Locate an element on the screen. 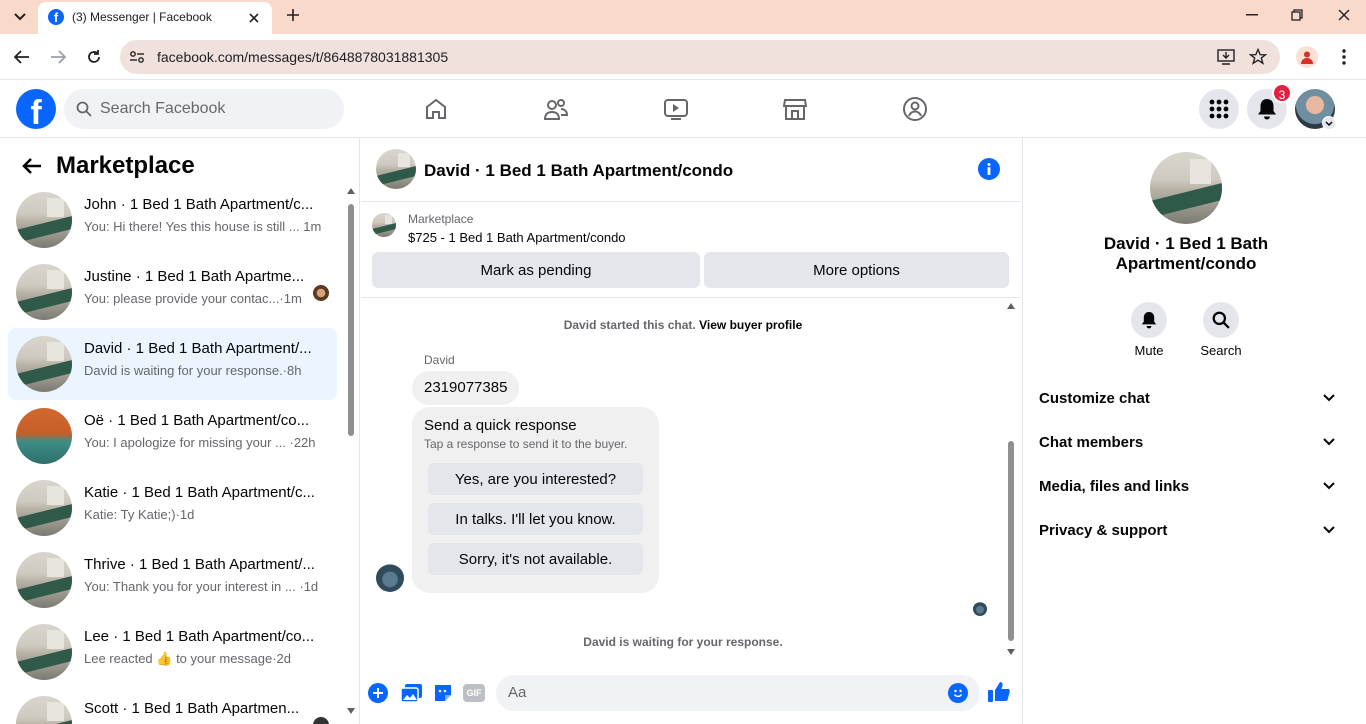  message-composer: GIF Aa is located at coordinates (691, 697).